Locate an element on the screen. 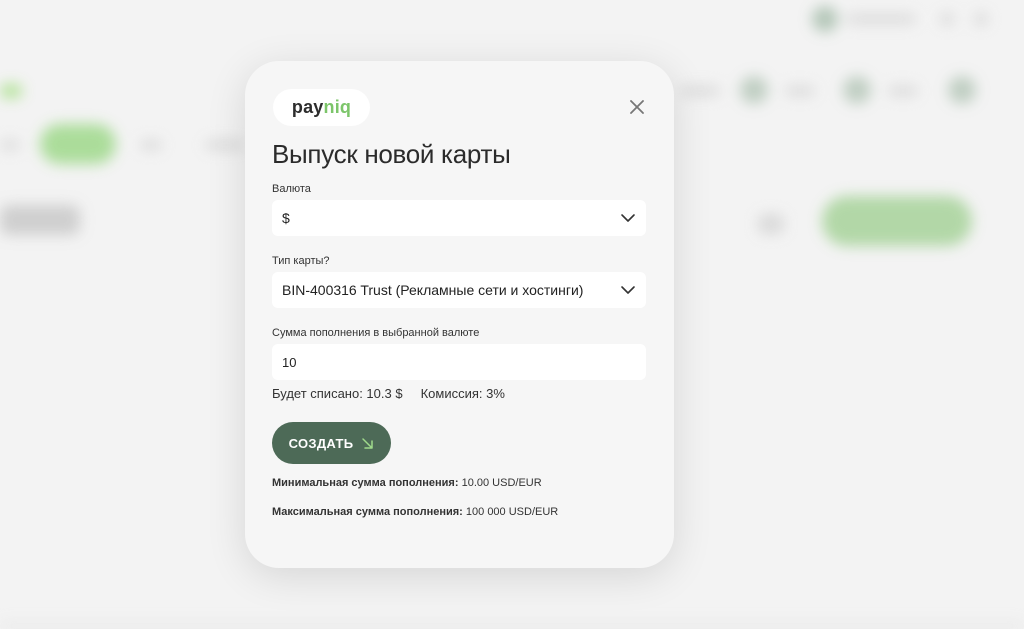 The height and width of the screenshot is (629, 1024). bg-user-name is located at coordinates (881, 19).